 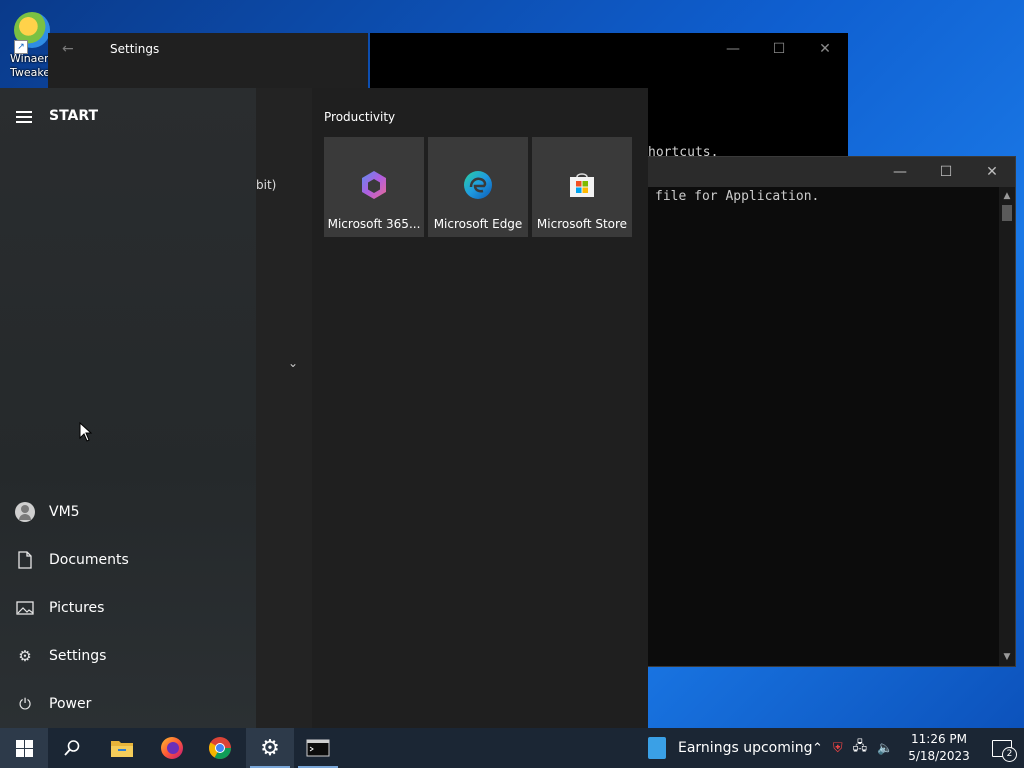 What do you see at coordinates (828, 172) in the screenshot?
I see `editor-titlebar: — ☐ ✕` at bounding box center [828, 172].